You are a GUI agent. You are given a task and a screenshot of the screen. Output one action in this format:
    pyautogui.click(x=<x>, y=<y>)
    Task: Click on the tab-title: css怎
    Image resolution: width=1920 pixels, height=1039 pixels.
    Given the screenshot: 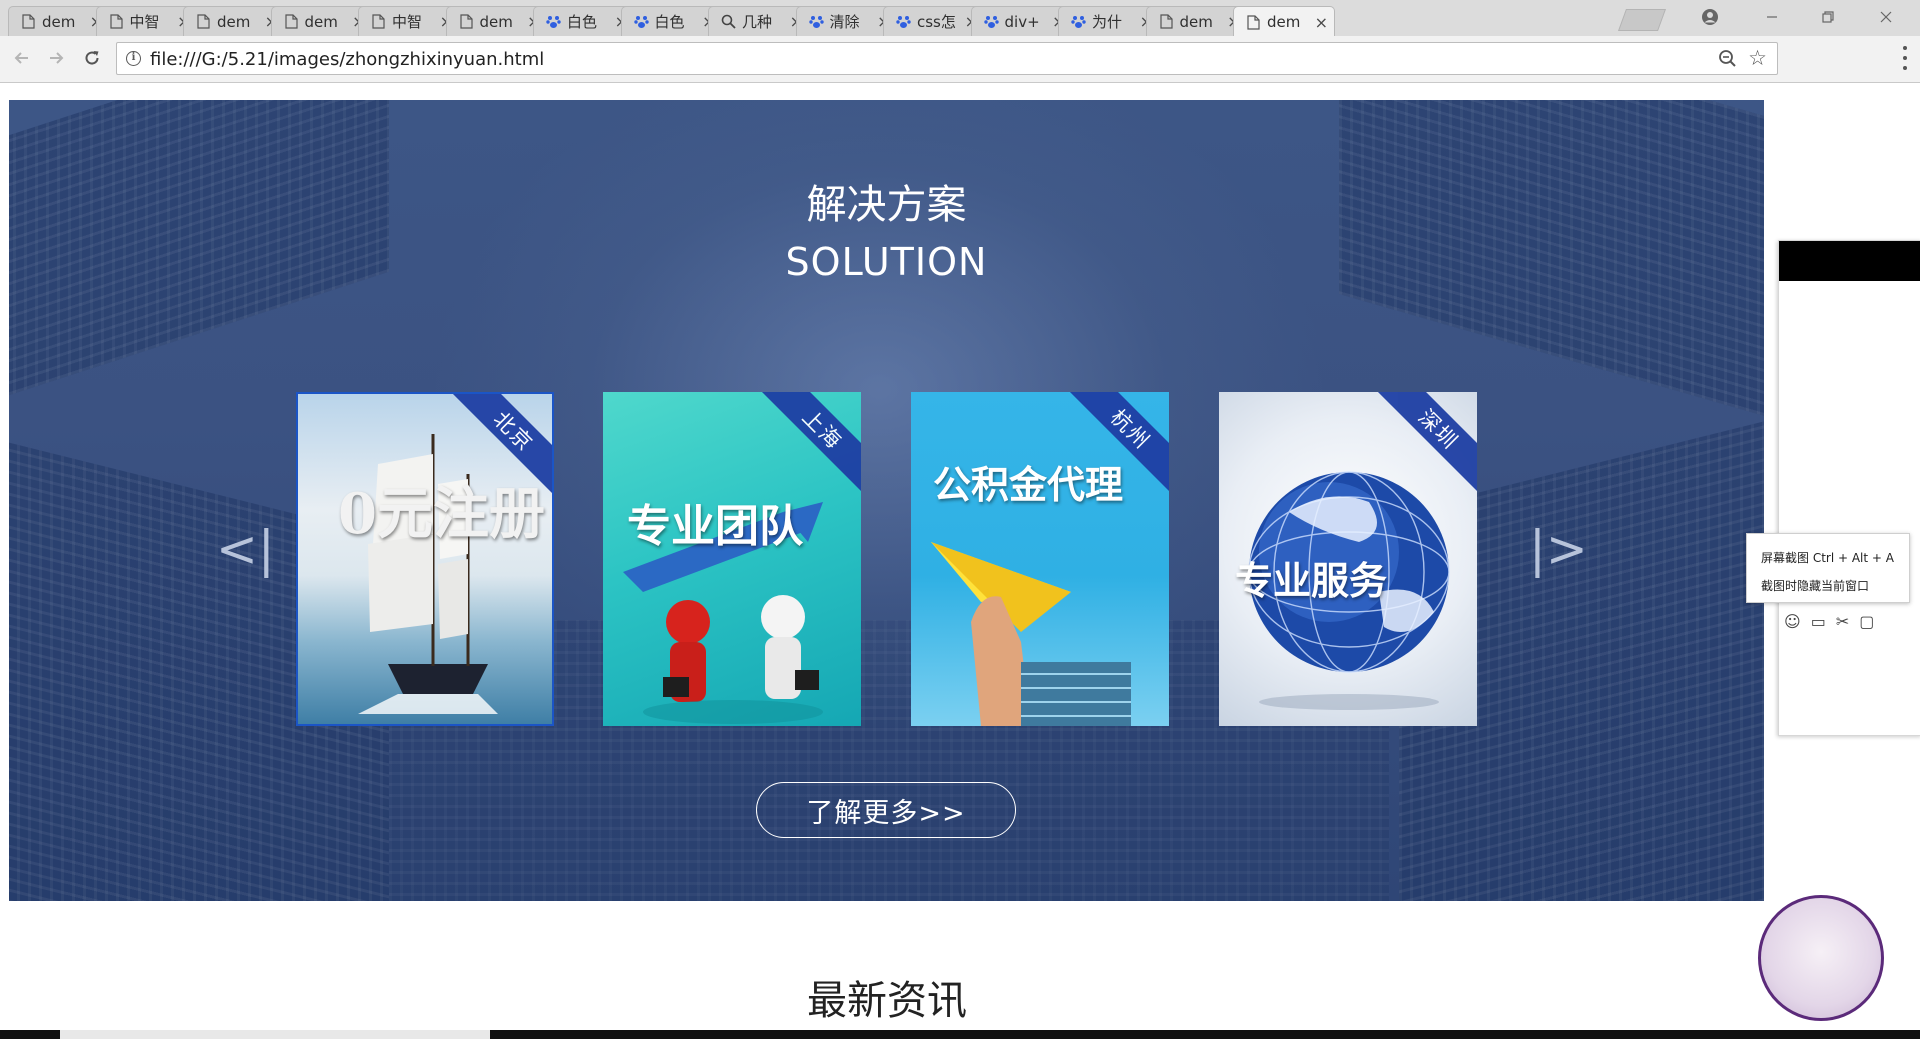 What is the action you would take?
    pyautogui.click(x=936, y=22)
    